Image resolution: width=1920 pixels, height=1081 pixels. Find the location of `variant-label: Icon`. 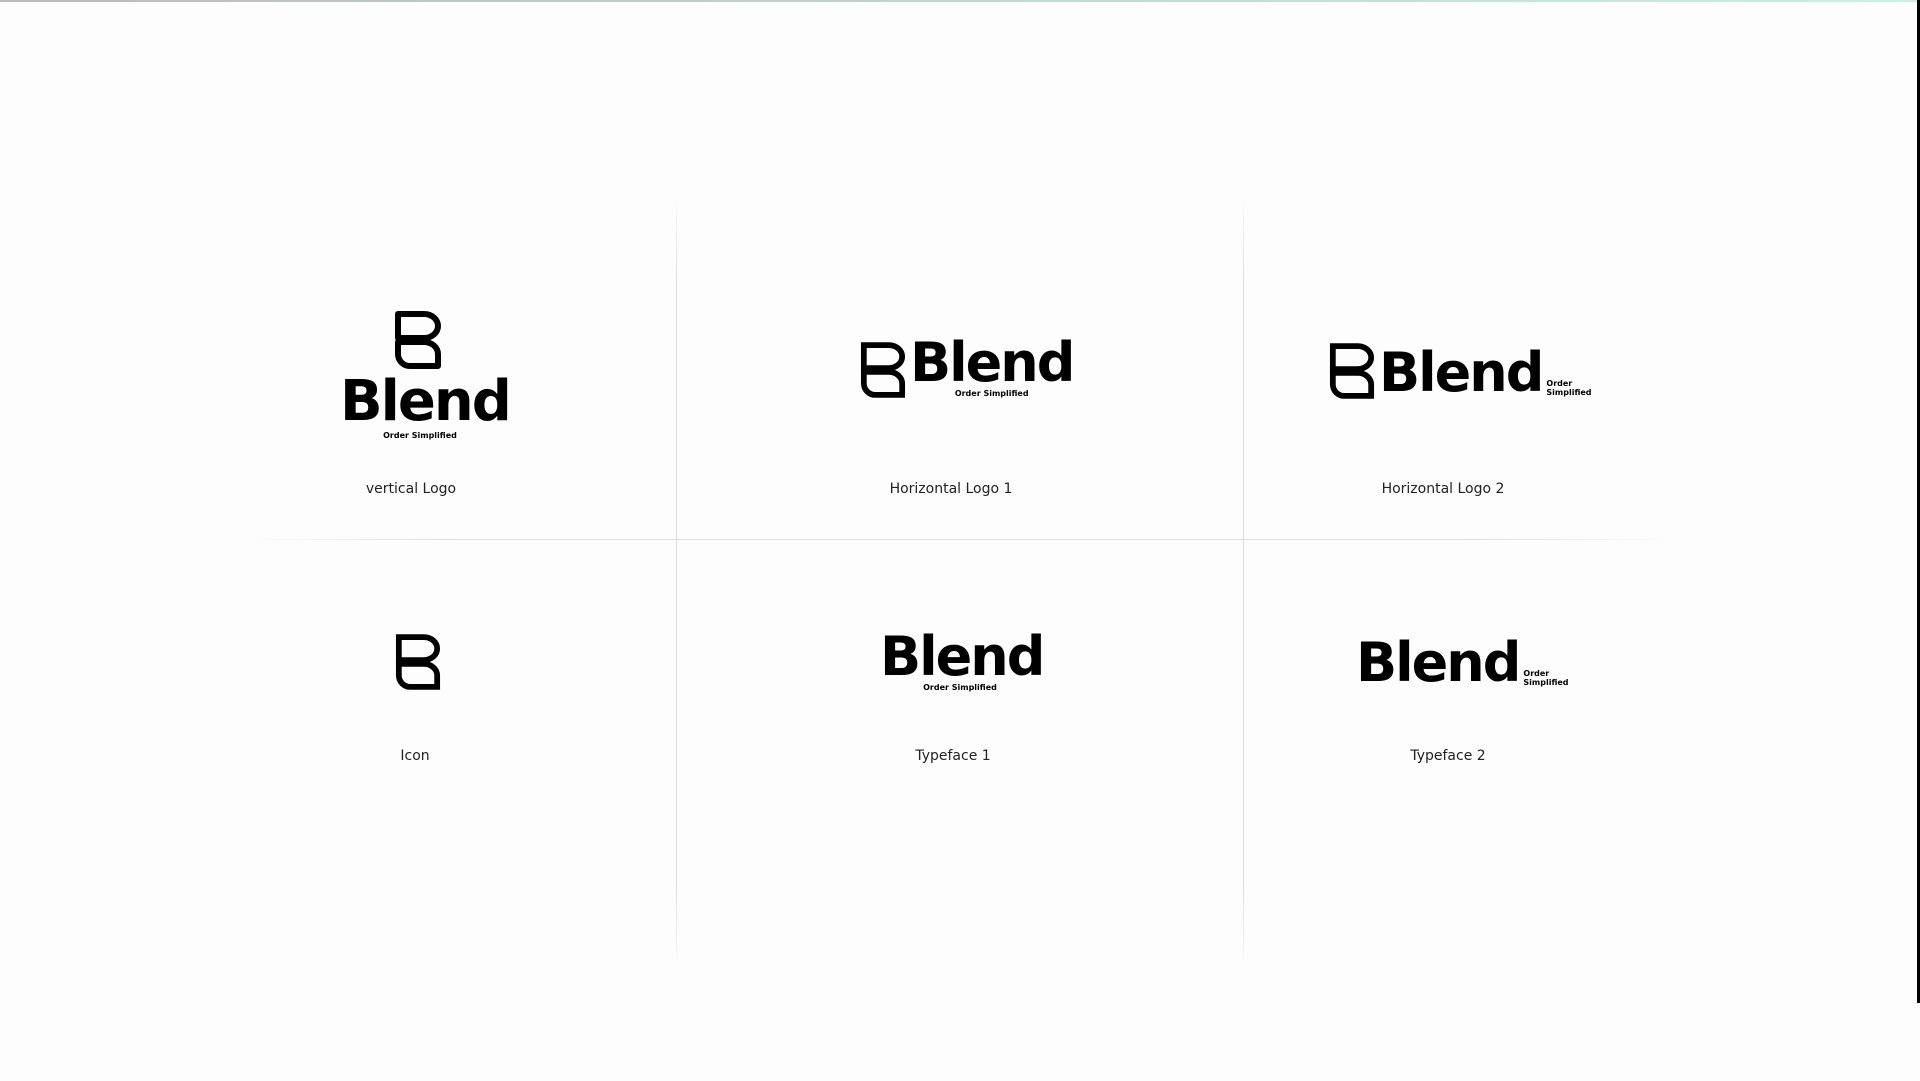

variant-label: Icon is located at coordinates (415, 756).